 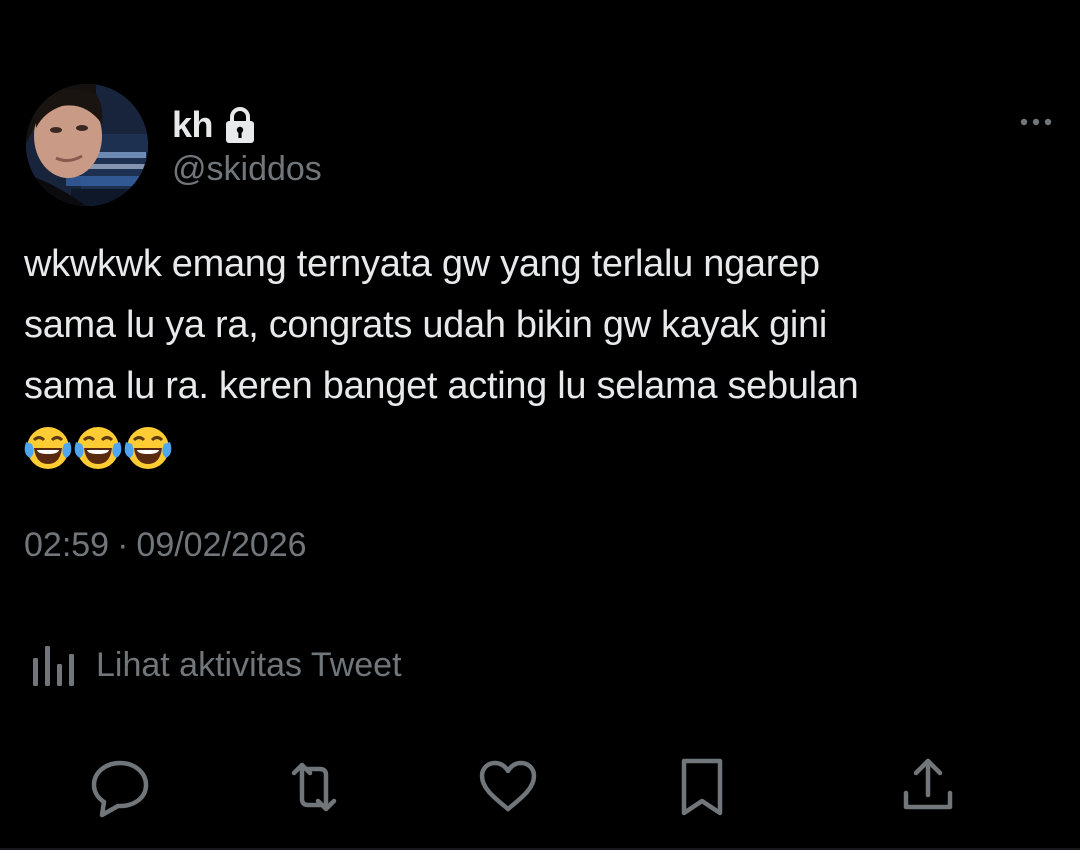 What do you see at coordinates (928, 787) in the screenshot?
I see `share-icon` at bounding box center [928, 787].